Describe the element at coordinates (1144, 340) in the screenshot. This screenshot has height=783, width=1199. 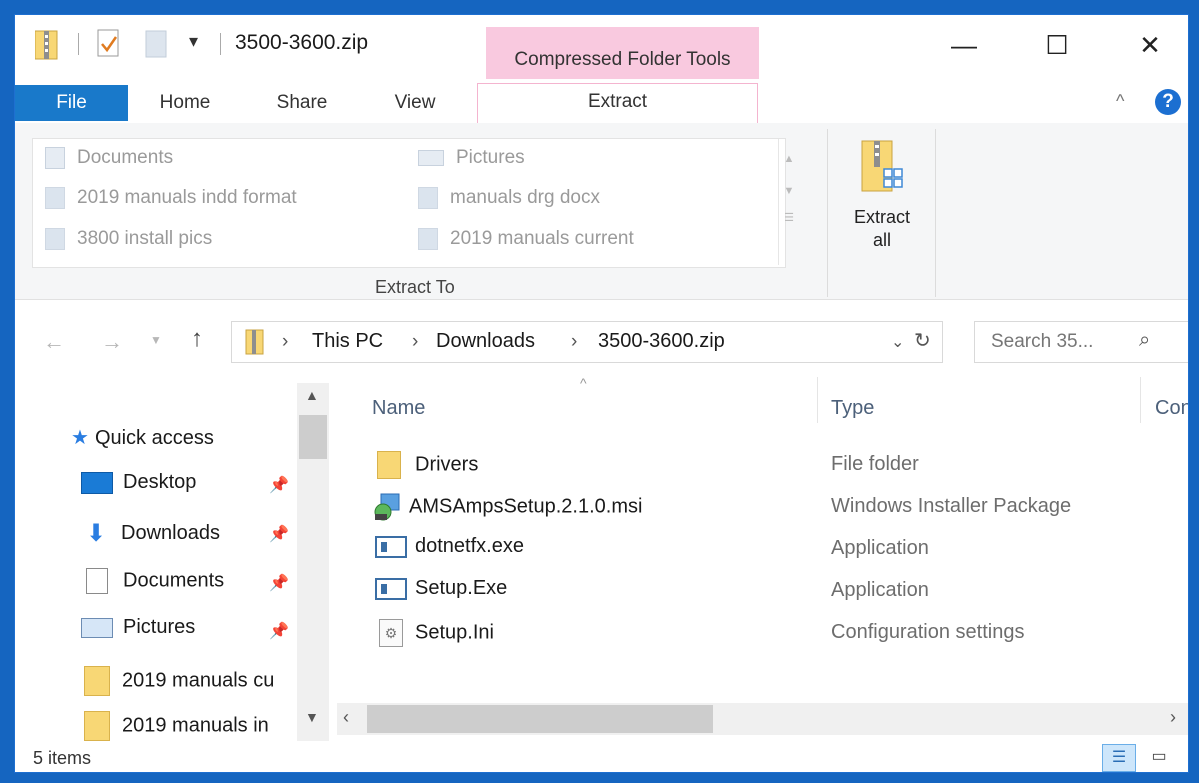
I see `search-icon: ⌕` at that location.